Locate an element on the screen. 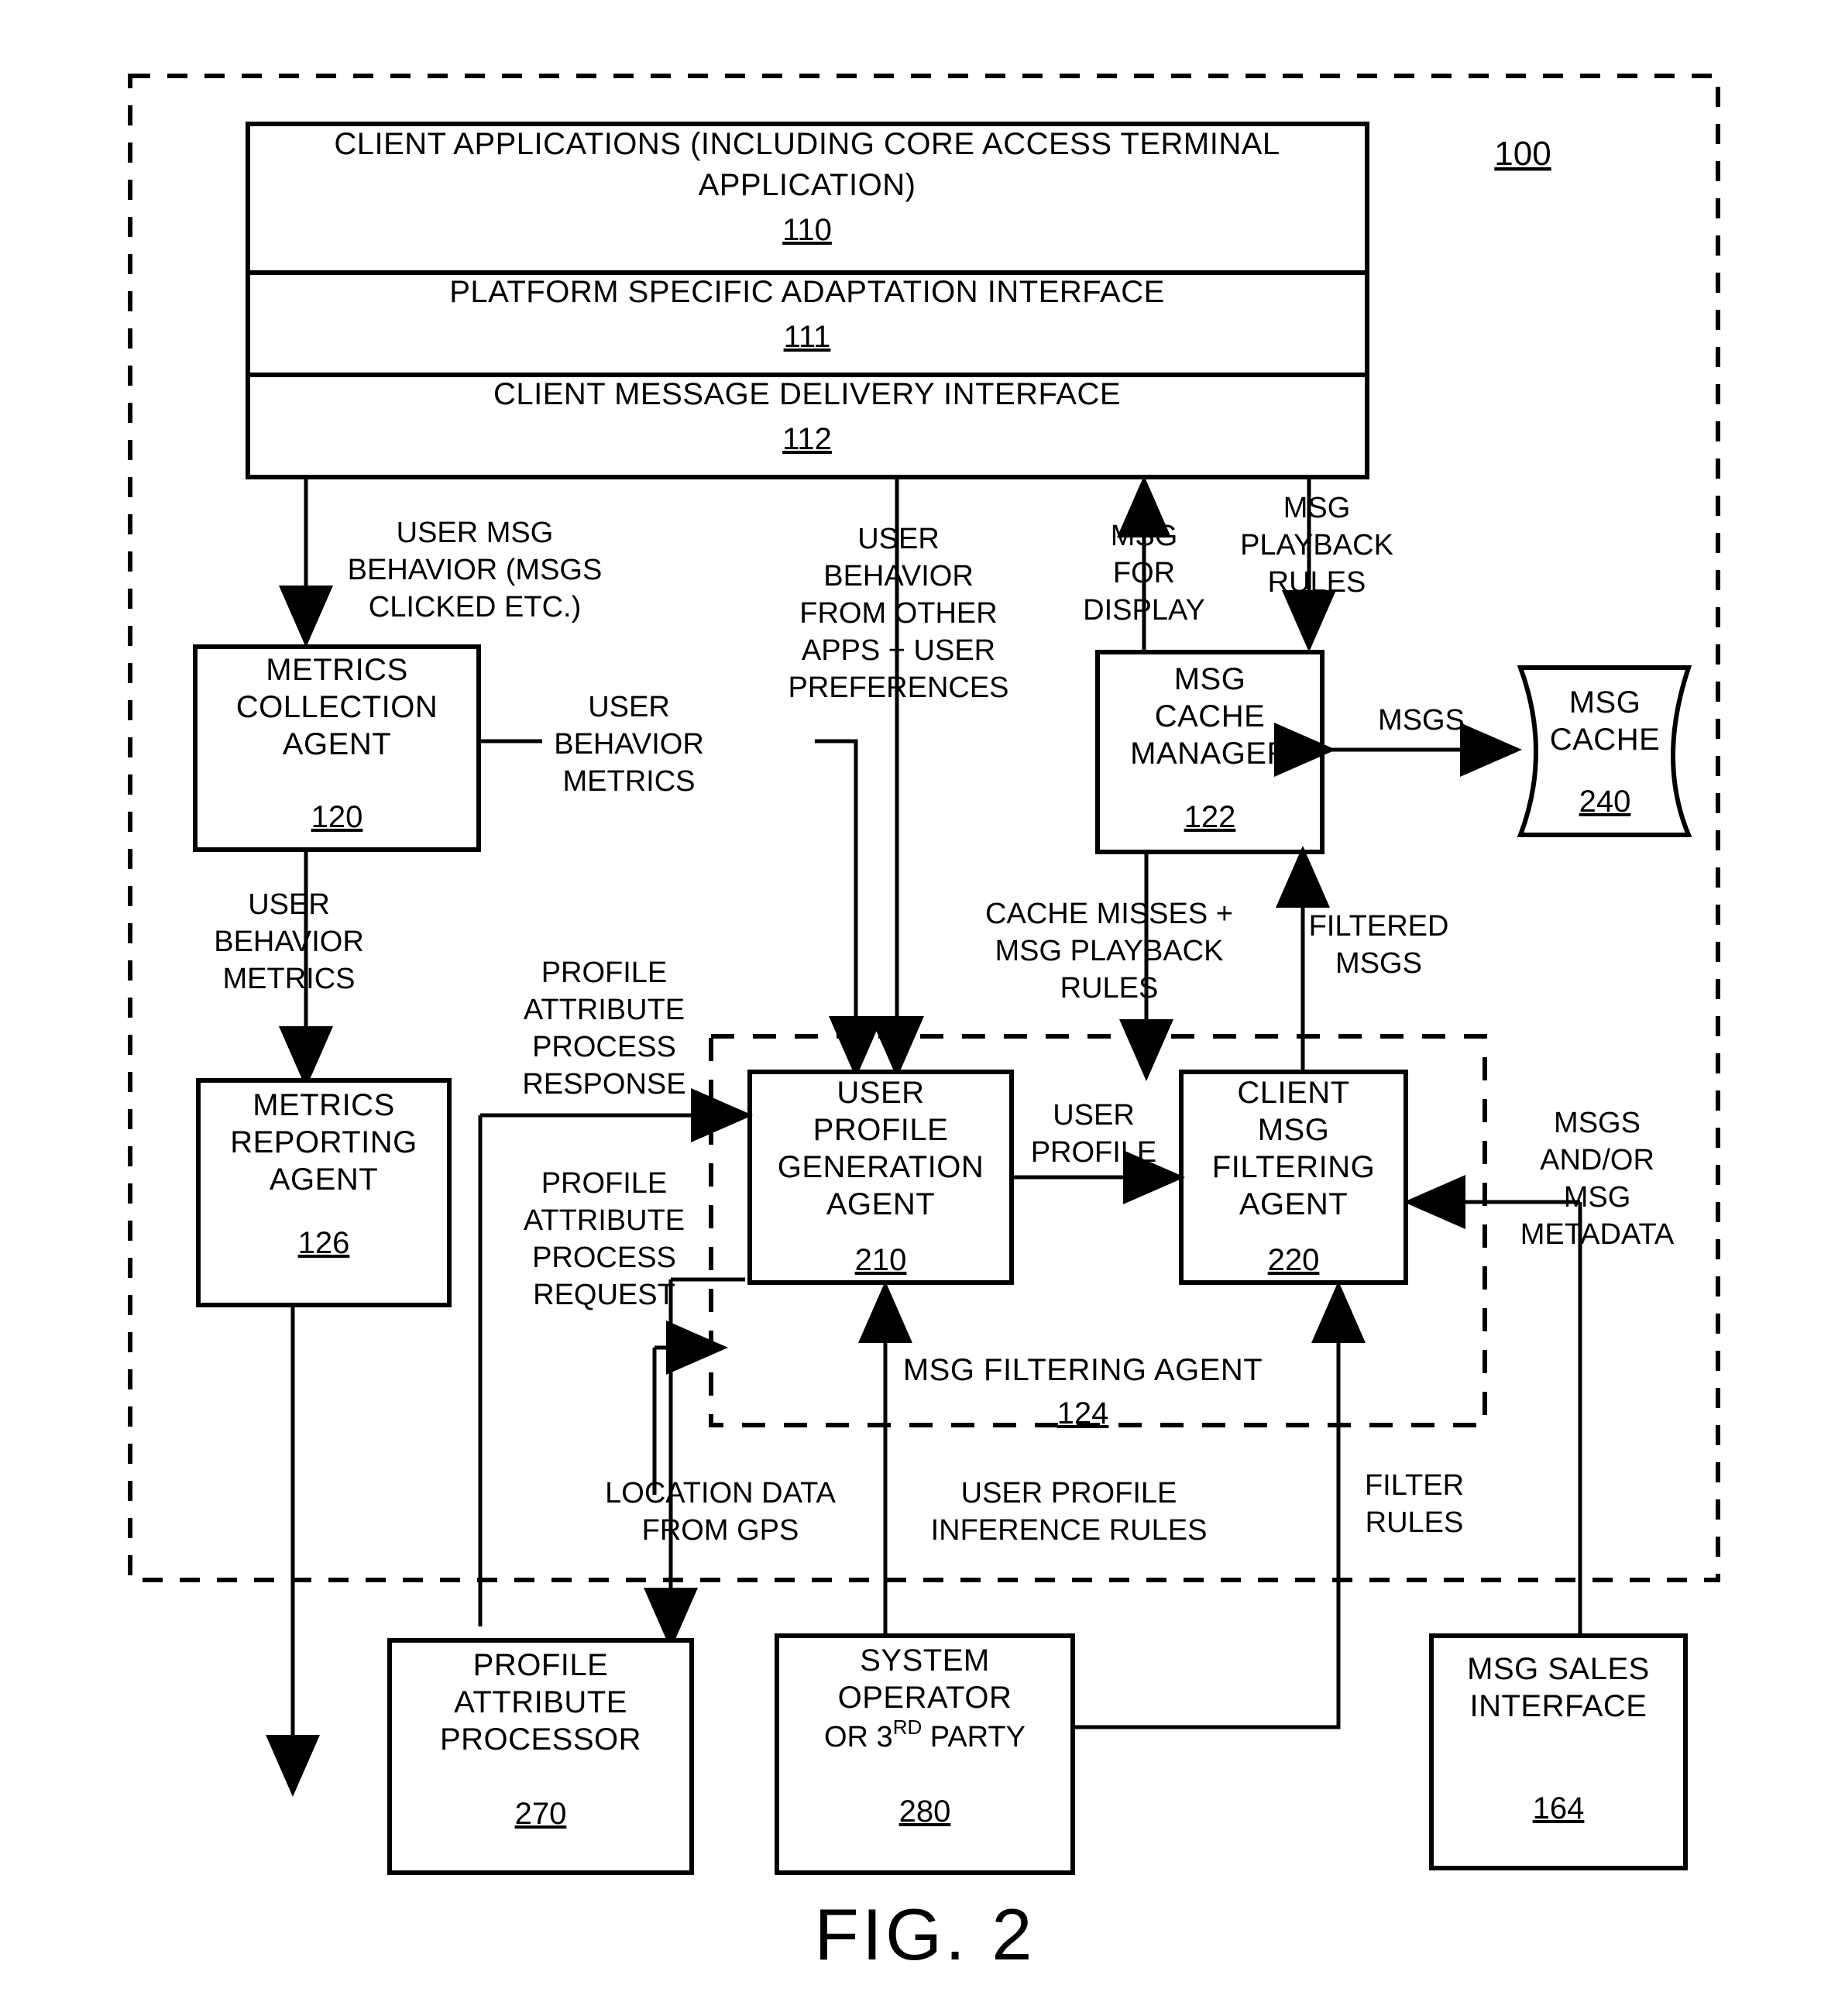 This screenshot has height=2016, width=1845. profile-attr-request-3: PROCESS is located at coordinates (604, 1258).